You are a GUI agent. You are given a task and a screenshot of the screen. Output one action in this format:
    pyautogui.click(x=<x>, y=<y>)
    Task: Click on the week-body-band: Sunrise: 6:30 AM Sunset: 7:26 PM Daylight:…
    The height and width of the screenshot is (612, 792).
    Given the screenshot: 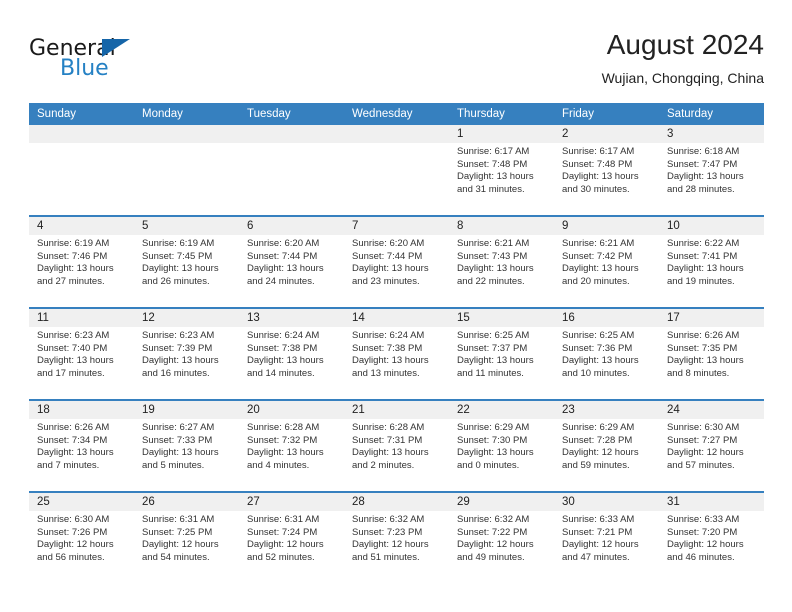 What is the action you would take?
    pyautogui.click(x=396, y=547)
    